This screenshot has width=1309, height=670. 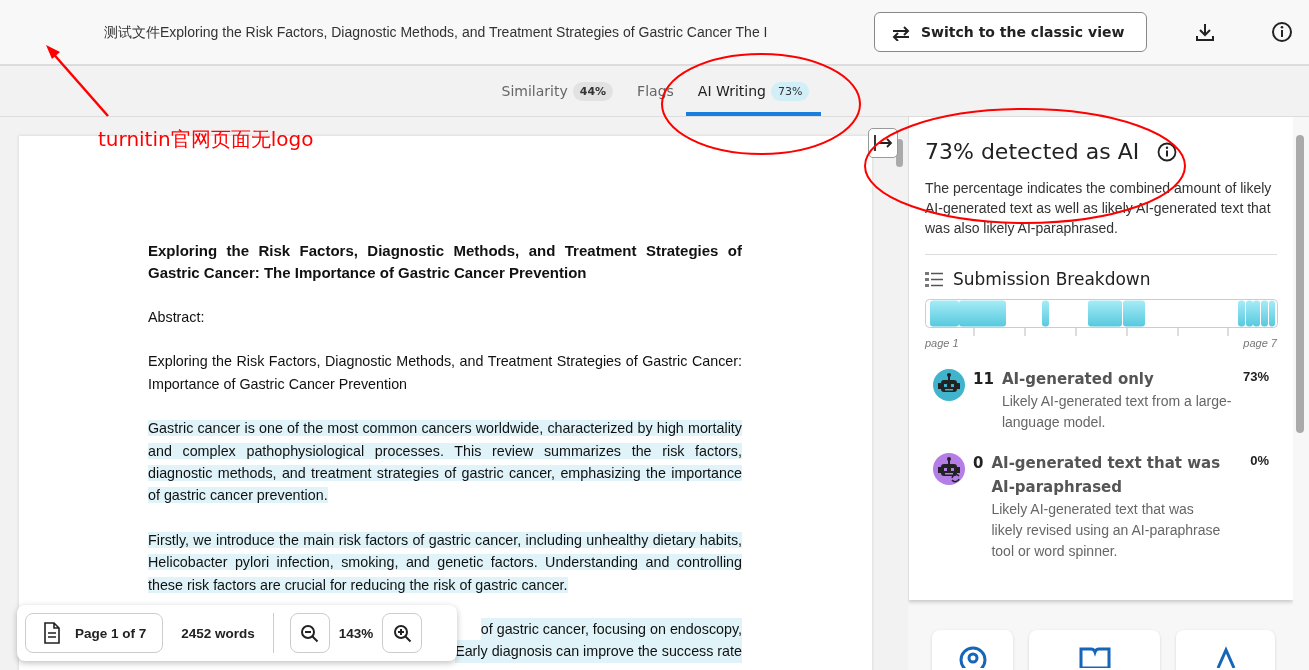 What do you see at coordinates (1078, 379) in the screenshot?
I see `category-title: AI-generated only` at bounding box center [1078, 379].